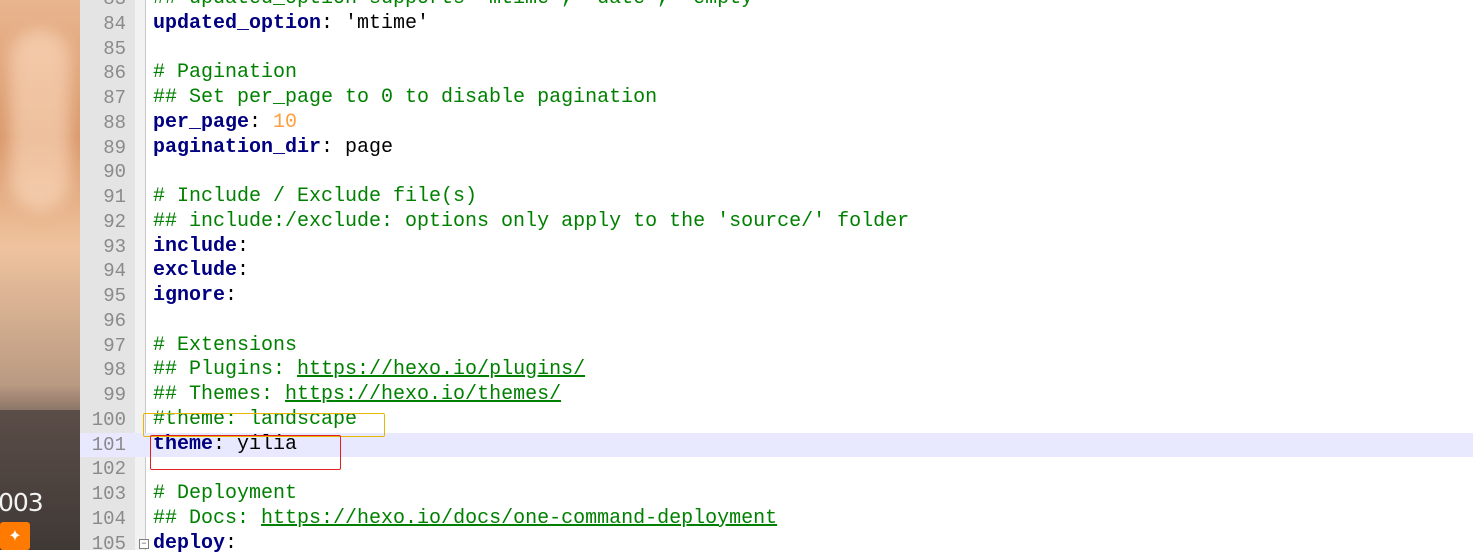 Image resolution: width=1473 pixels, height=556 pixels. I want to click on comment-text: # Pagination, so click(225, 72).